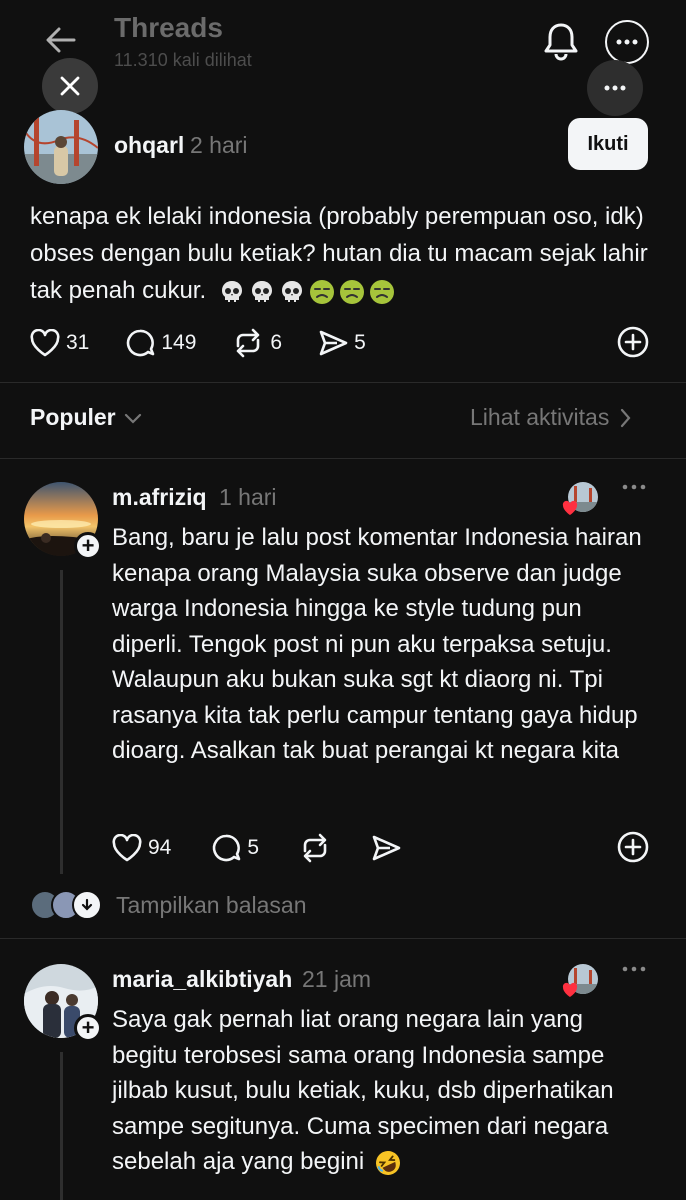 This screenshot has width=686, height=1200. I want to click on chevron-right-icon, so click(626, 417).